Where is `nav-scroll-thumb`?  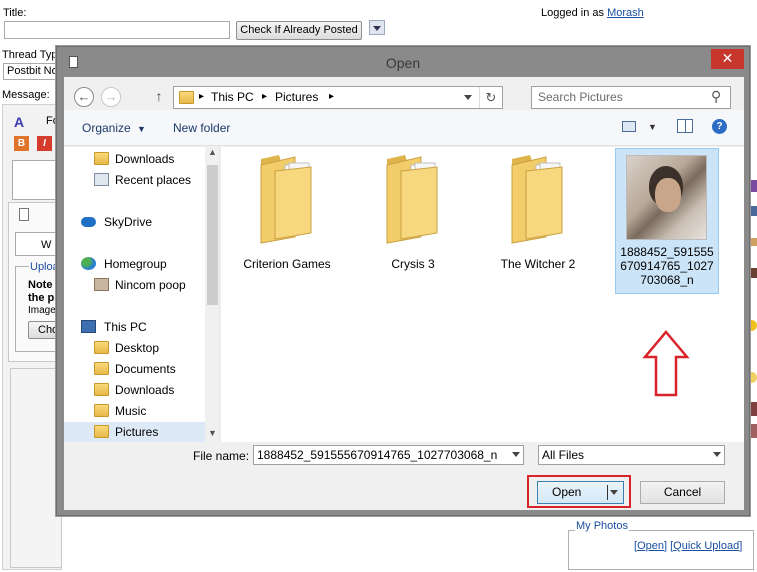
nav-scroll-thumb is located at coordinates (212, 235).